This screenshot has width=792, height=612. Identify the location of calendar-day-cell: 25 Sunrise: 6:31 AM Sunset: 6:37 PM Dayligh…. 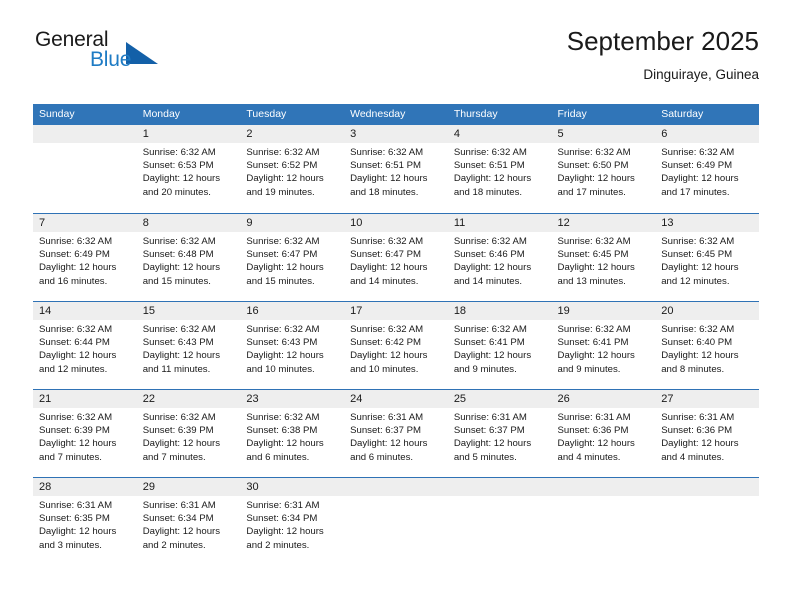
(499, 433).